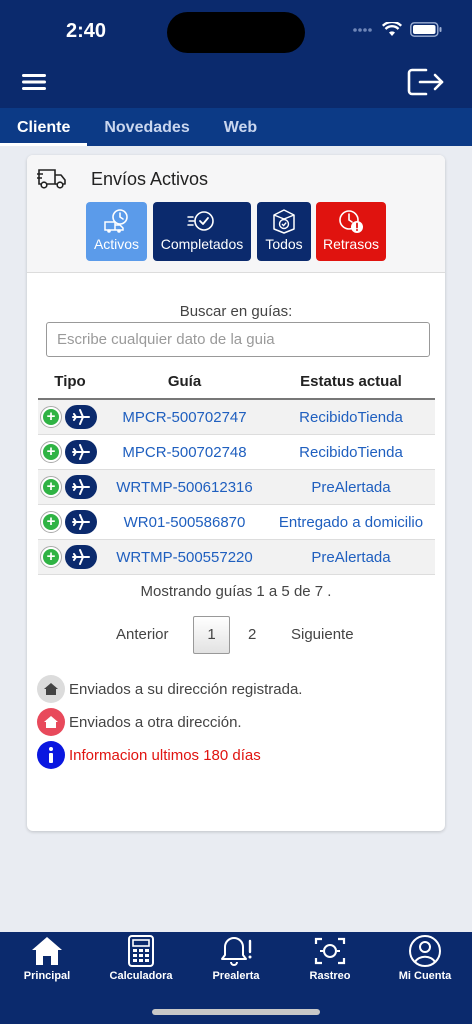 The height and width of the screenshot is (1024, 472). What do you see at coordinates (184, 487) in the screenshot?
I see `guia-link: WRTMP-500612316` at bounding box center [184, 487].